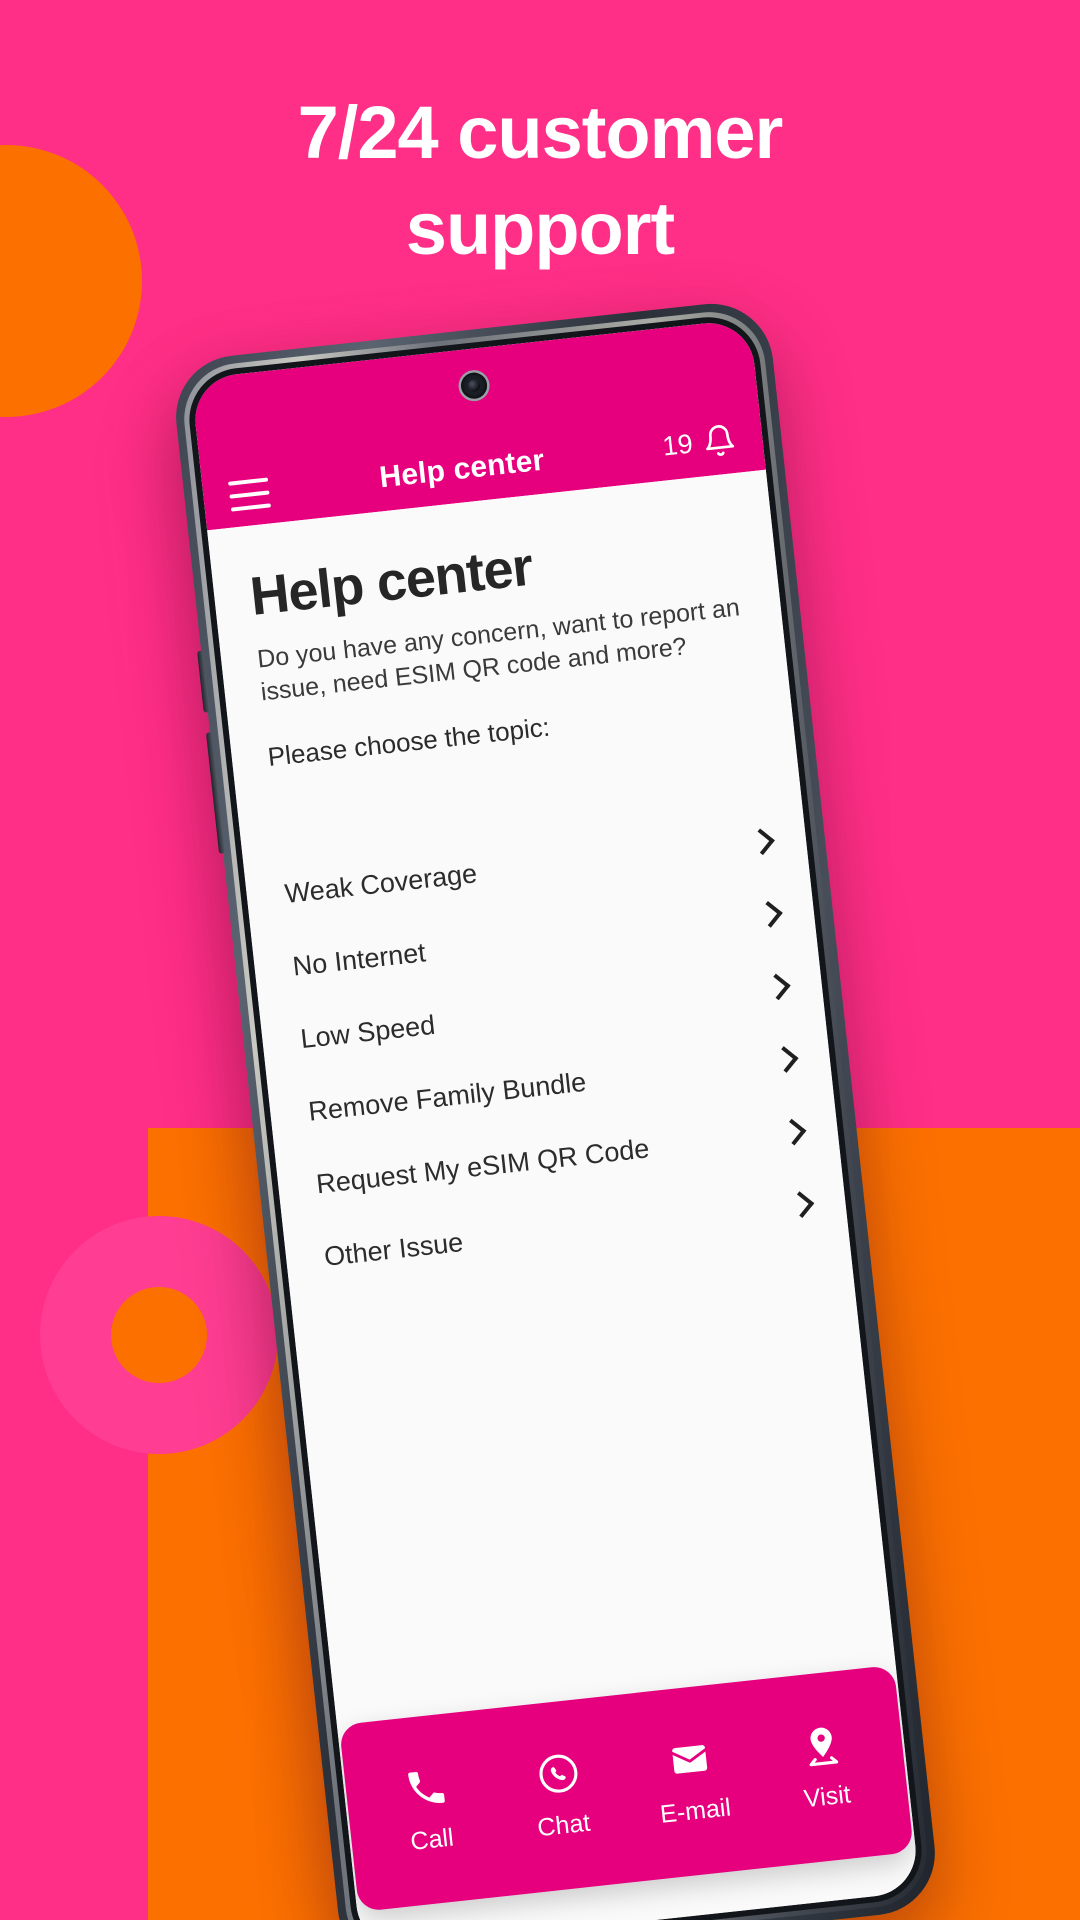 This screenshot has height=1920, width=1080. What do you see at coordinates (432, 1839) in the screenshot?
I see `action-label: Call` at bounding box center [432, 1839].